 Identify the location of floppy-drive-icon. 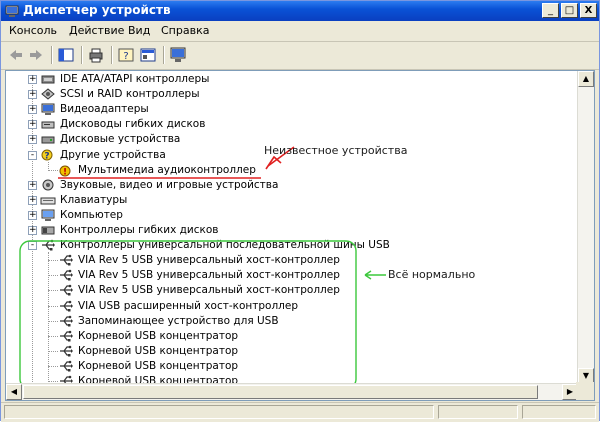
(48, 125).